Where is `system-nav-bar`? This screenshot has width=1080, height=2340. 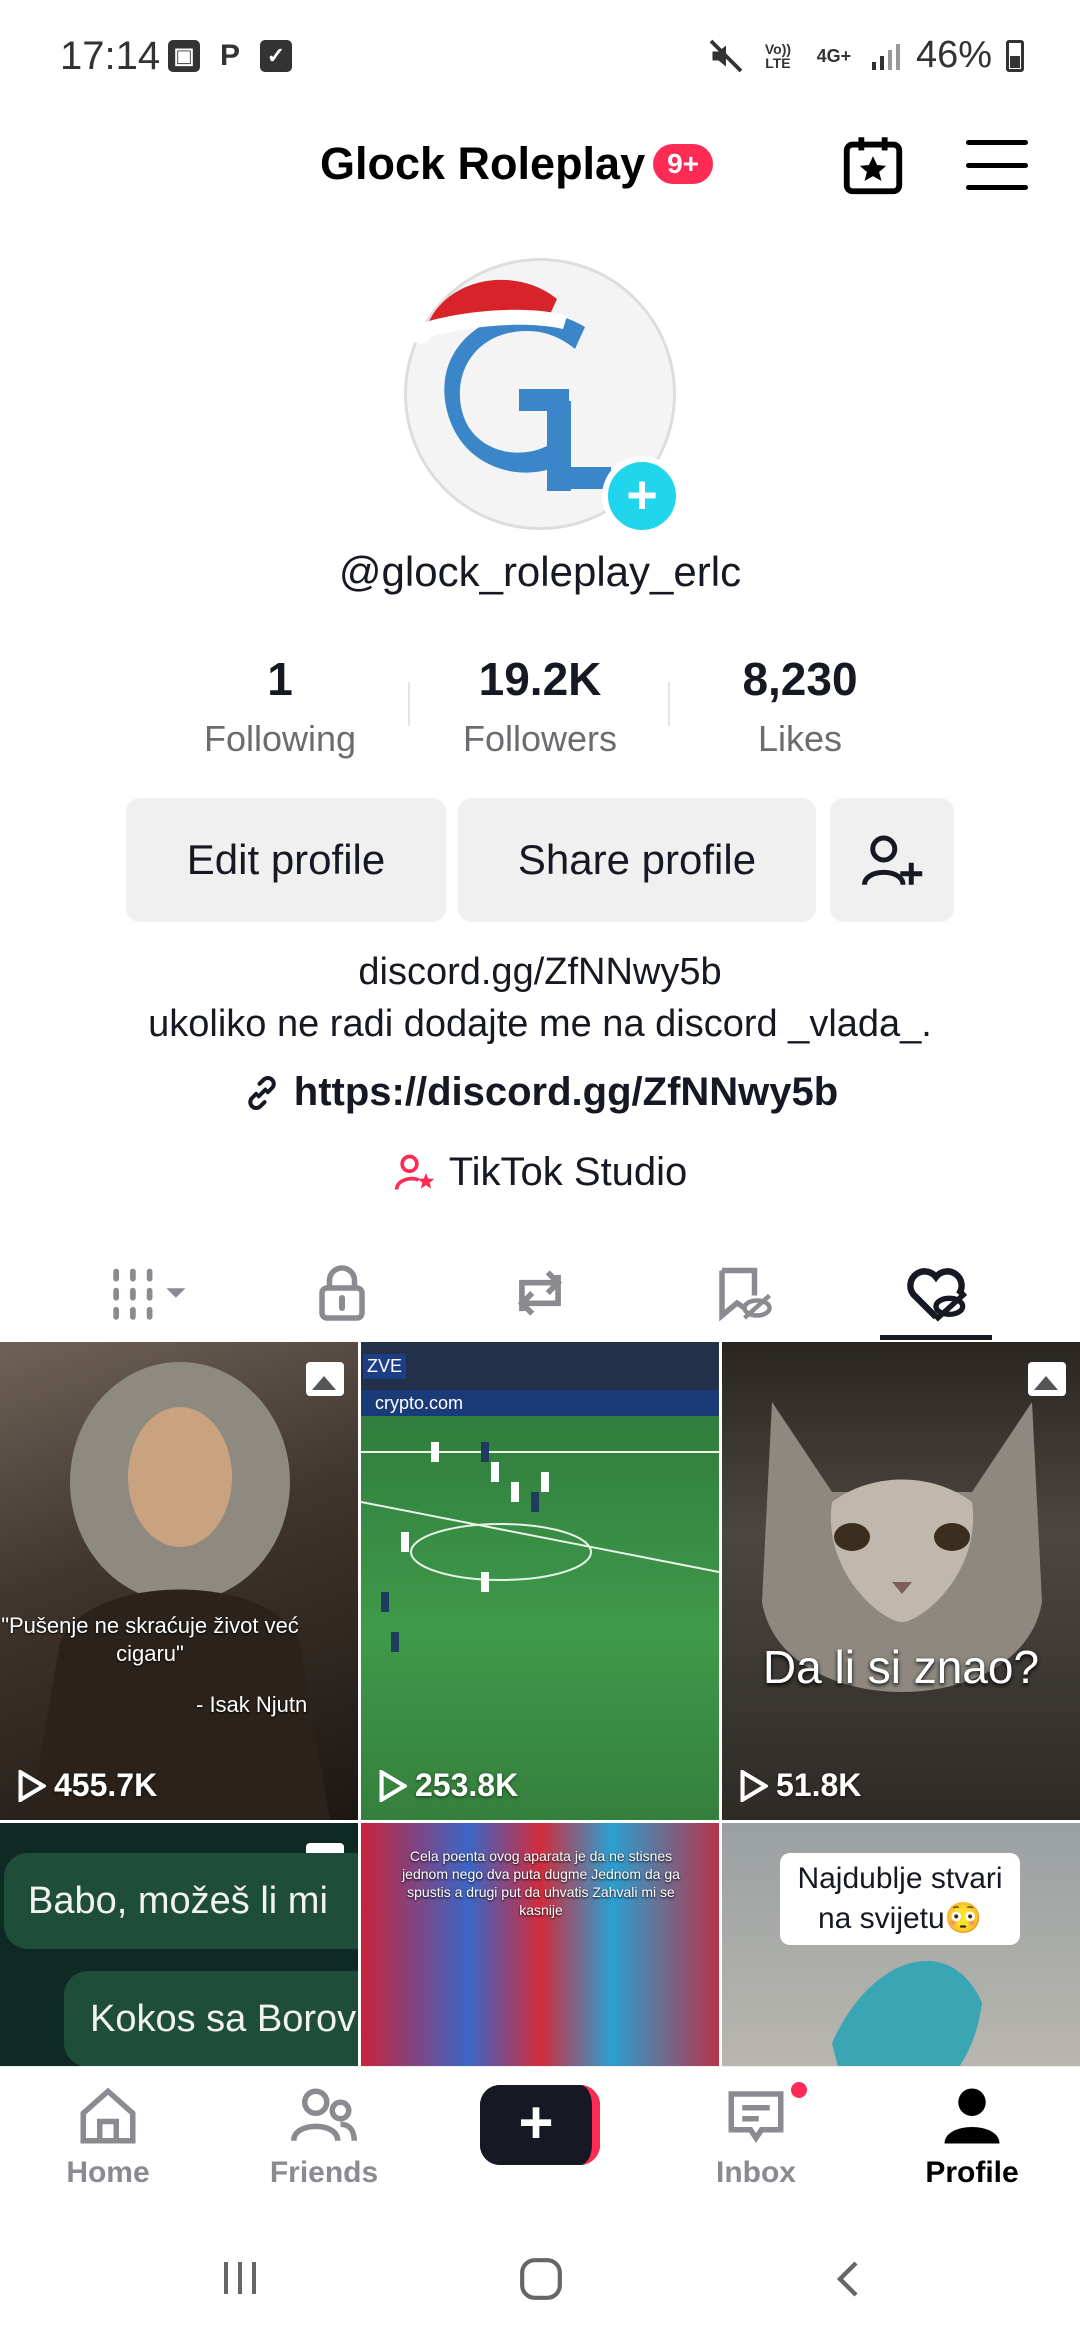
system-nav-bar is located at coordinates (540, 2278).